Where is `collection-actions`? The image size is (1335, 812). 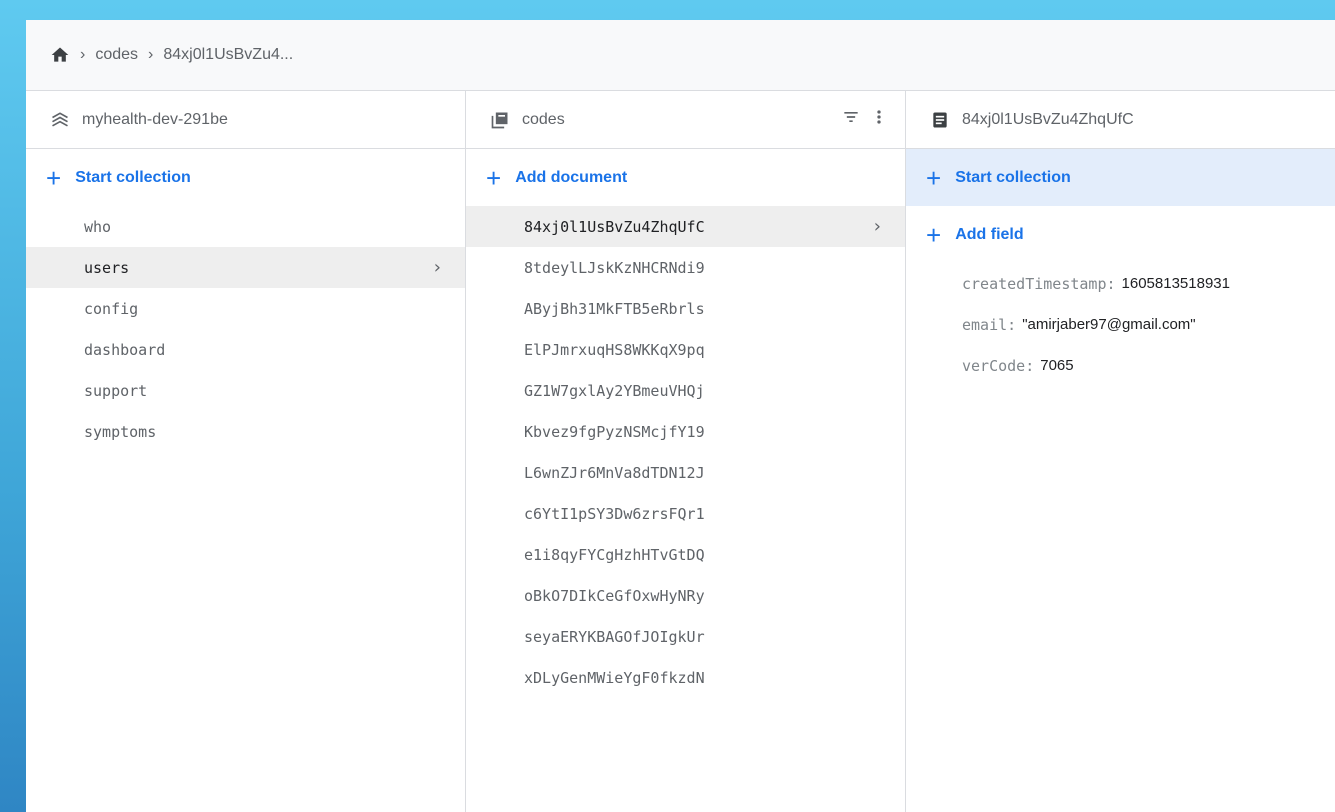 collection-actions is located at coordinates (862, 119).